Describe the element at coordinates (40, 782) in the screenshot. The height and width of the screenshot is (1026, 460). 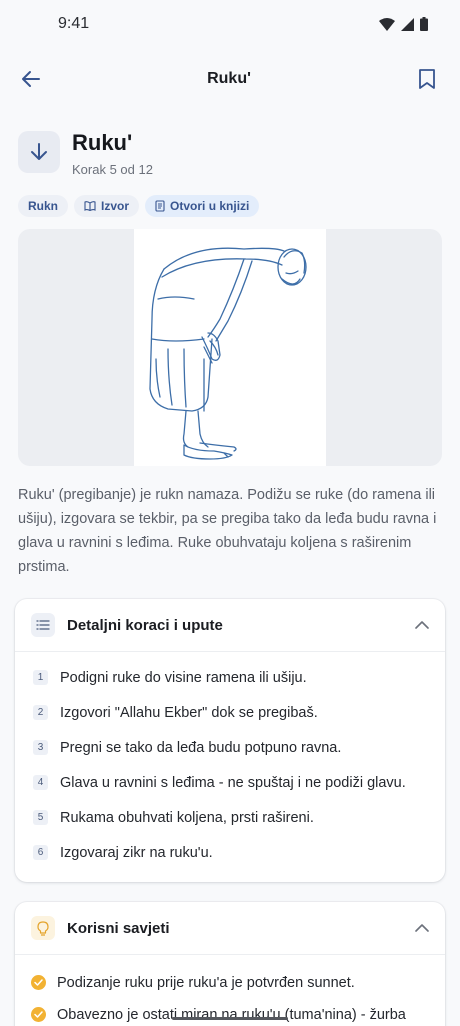
I see `step-number: 4` at that location.